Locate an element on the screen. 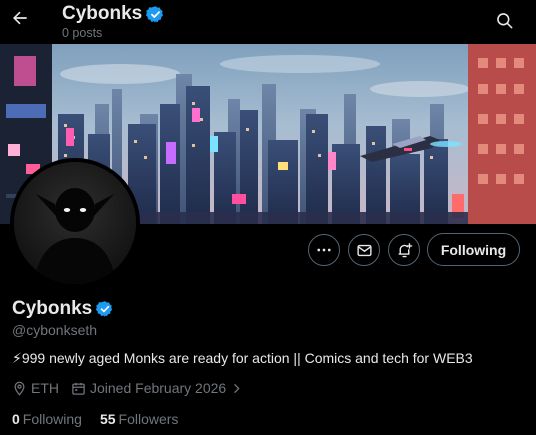  following-stat: 0 Following is located at coordinates (47, 419).